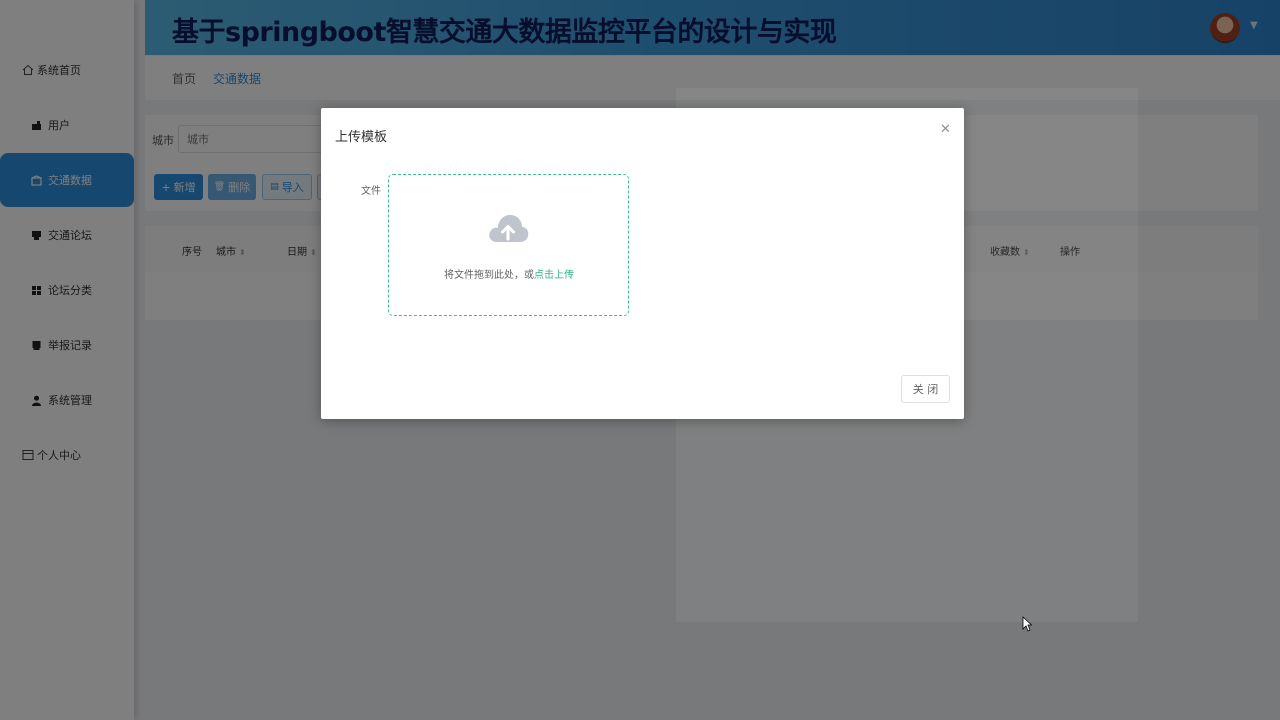 The width and height of the screenshot is (1280, 720). I want to click on upload-hint: 将文件拖到此处，或点击上传, so click(509, 273).